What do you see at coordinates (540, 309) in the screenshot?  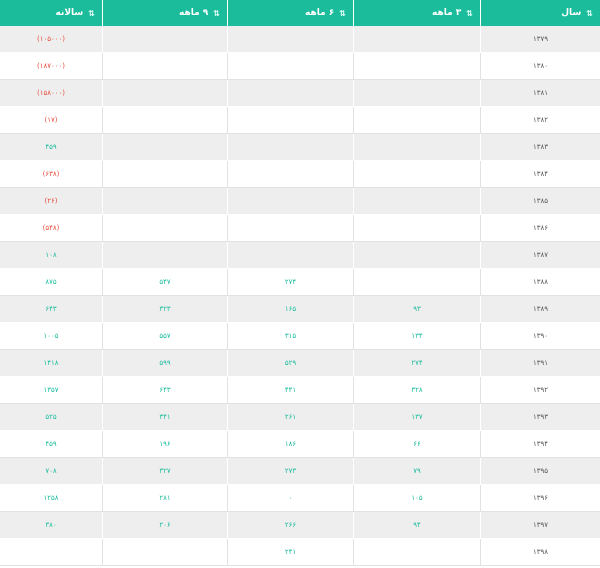 I see `year-cell: ۱۳۸۹` at bounding box center [540, 309].